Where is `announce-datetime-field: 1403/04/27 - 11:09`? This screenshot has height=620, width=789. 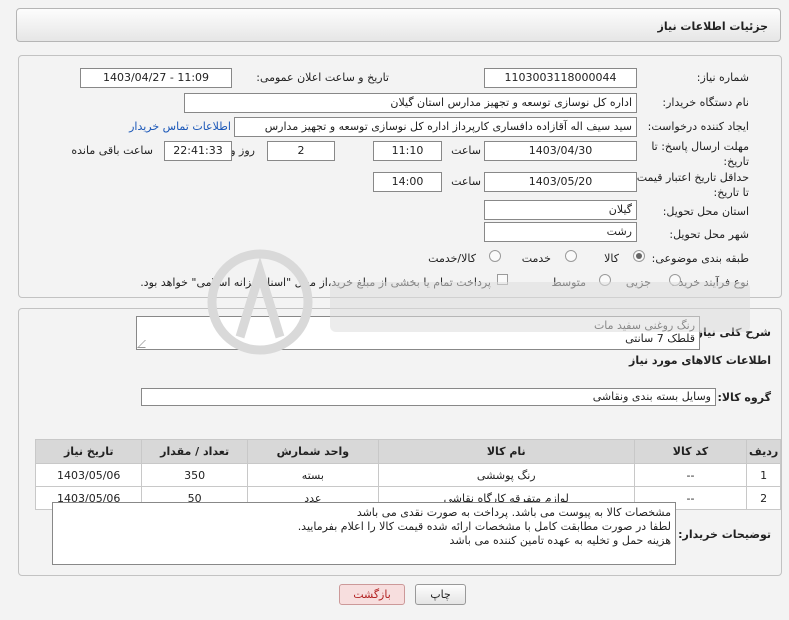 announce-datetime-field: 1403/04/27 - 11:09 is located at coordinates (156, 78).